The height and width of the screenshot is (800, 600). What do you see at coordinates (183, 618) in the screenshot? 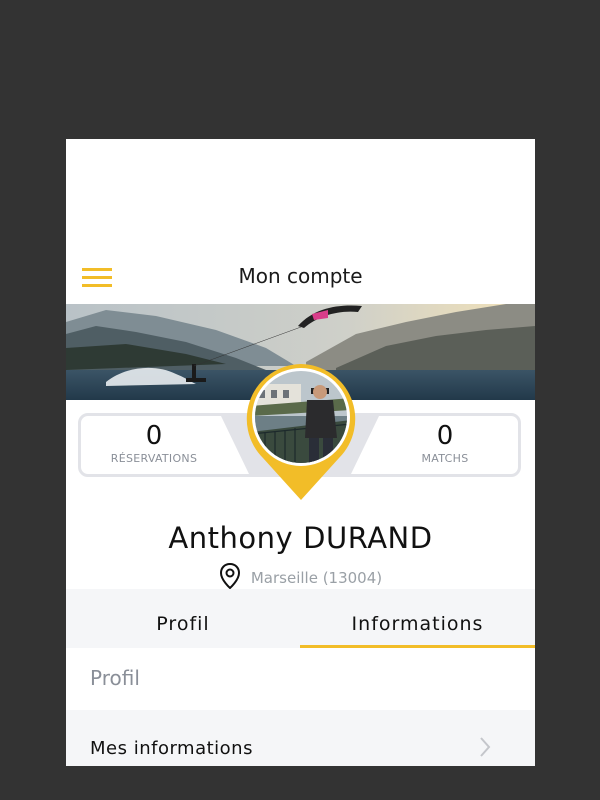
I see `tab-profil: Profil` at bounding box center [183, 618].